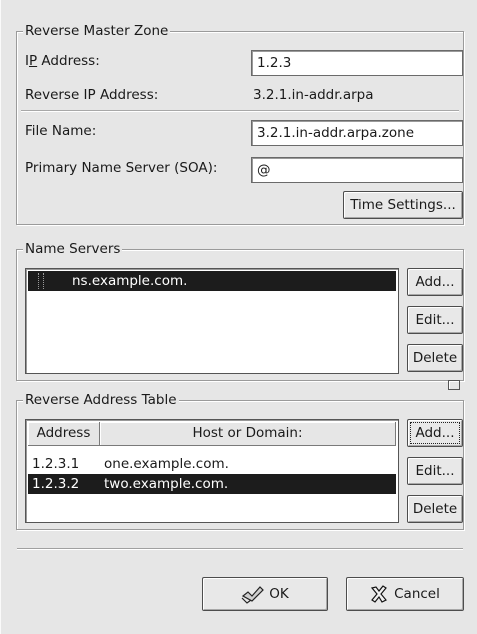  I want to click on address-delete-button: Delete, so click(435, 509).